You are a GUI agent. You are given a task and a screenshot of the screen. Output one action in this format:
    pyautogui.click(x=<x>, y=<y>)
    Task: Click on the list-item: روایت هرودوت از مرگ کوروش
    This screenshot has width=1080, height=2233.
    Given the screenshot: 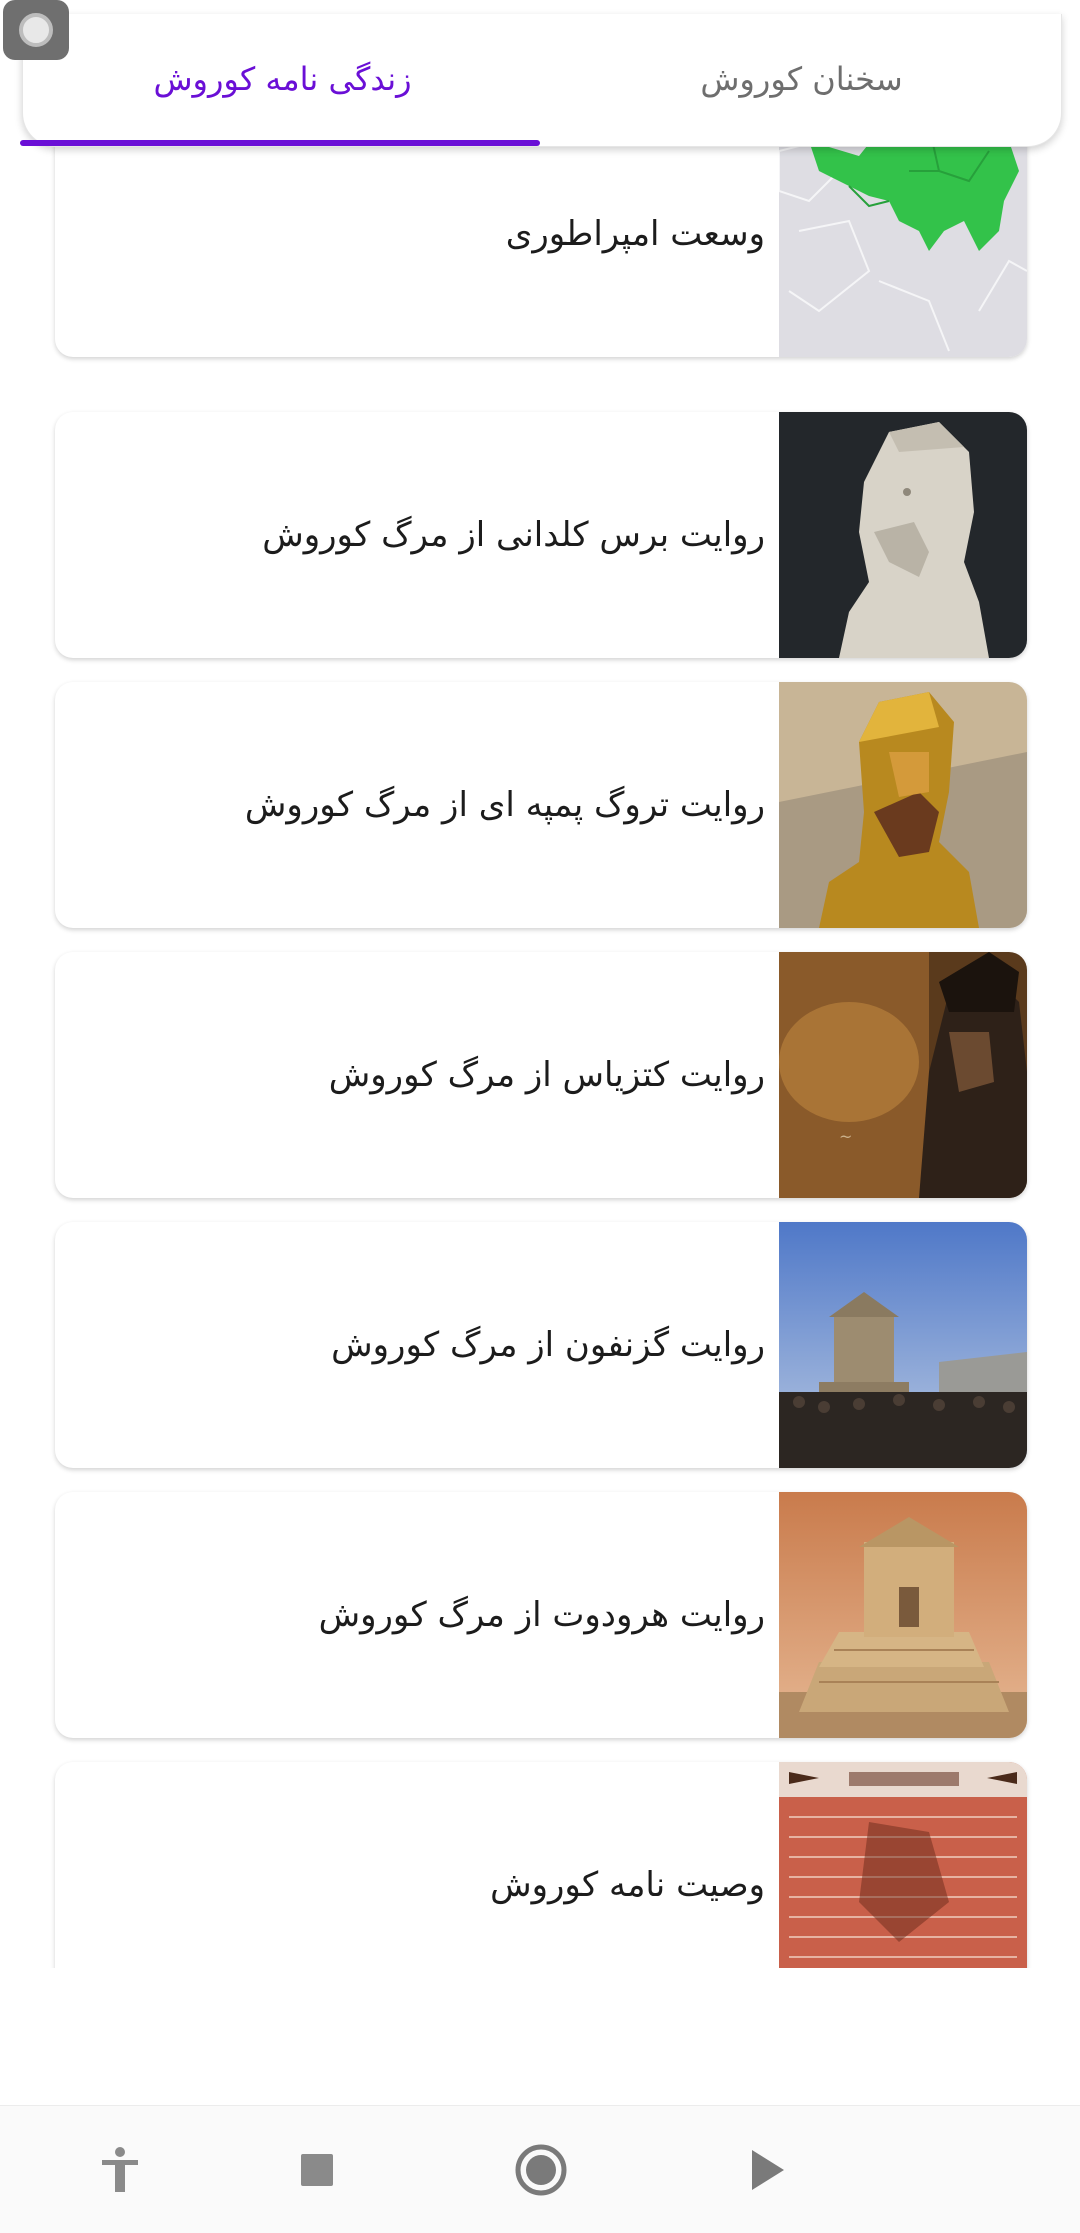 What is the action you would take?
    pyautogui.click(x=541, y=1615)
    